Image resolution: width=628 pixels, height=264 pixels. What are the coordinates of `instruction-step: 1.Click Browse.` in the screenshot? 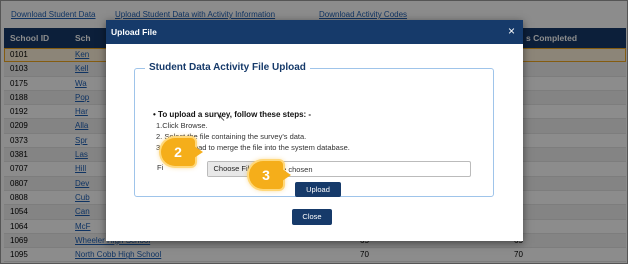 It's located at (182, 125).